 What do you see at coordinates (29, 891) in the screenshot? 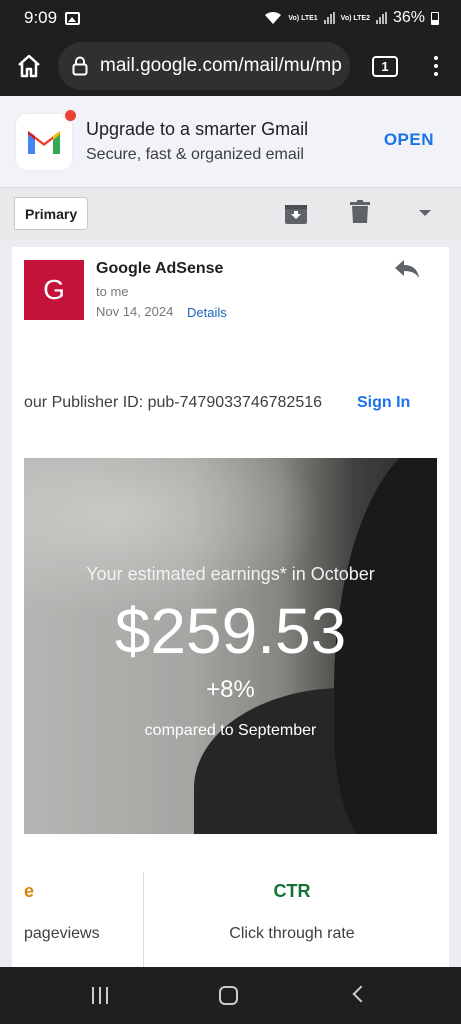
I see `metric-left-title: e` at bounding box center [29, 891].